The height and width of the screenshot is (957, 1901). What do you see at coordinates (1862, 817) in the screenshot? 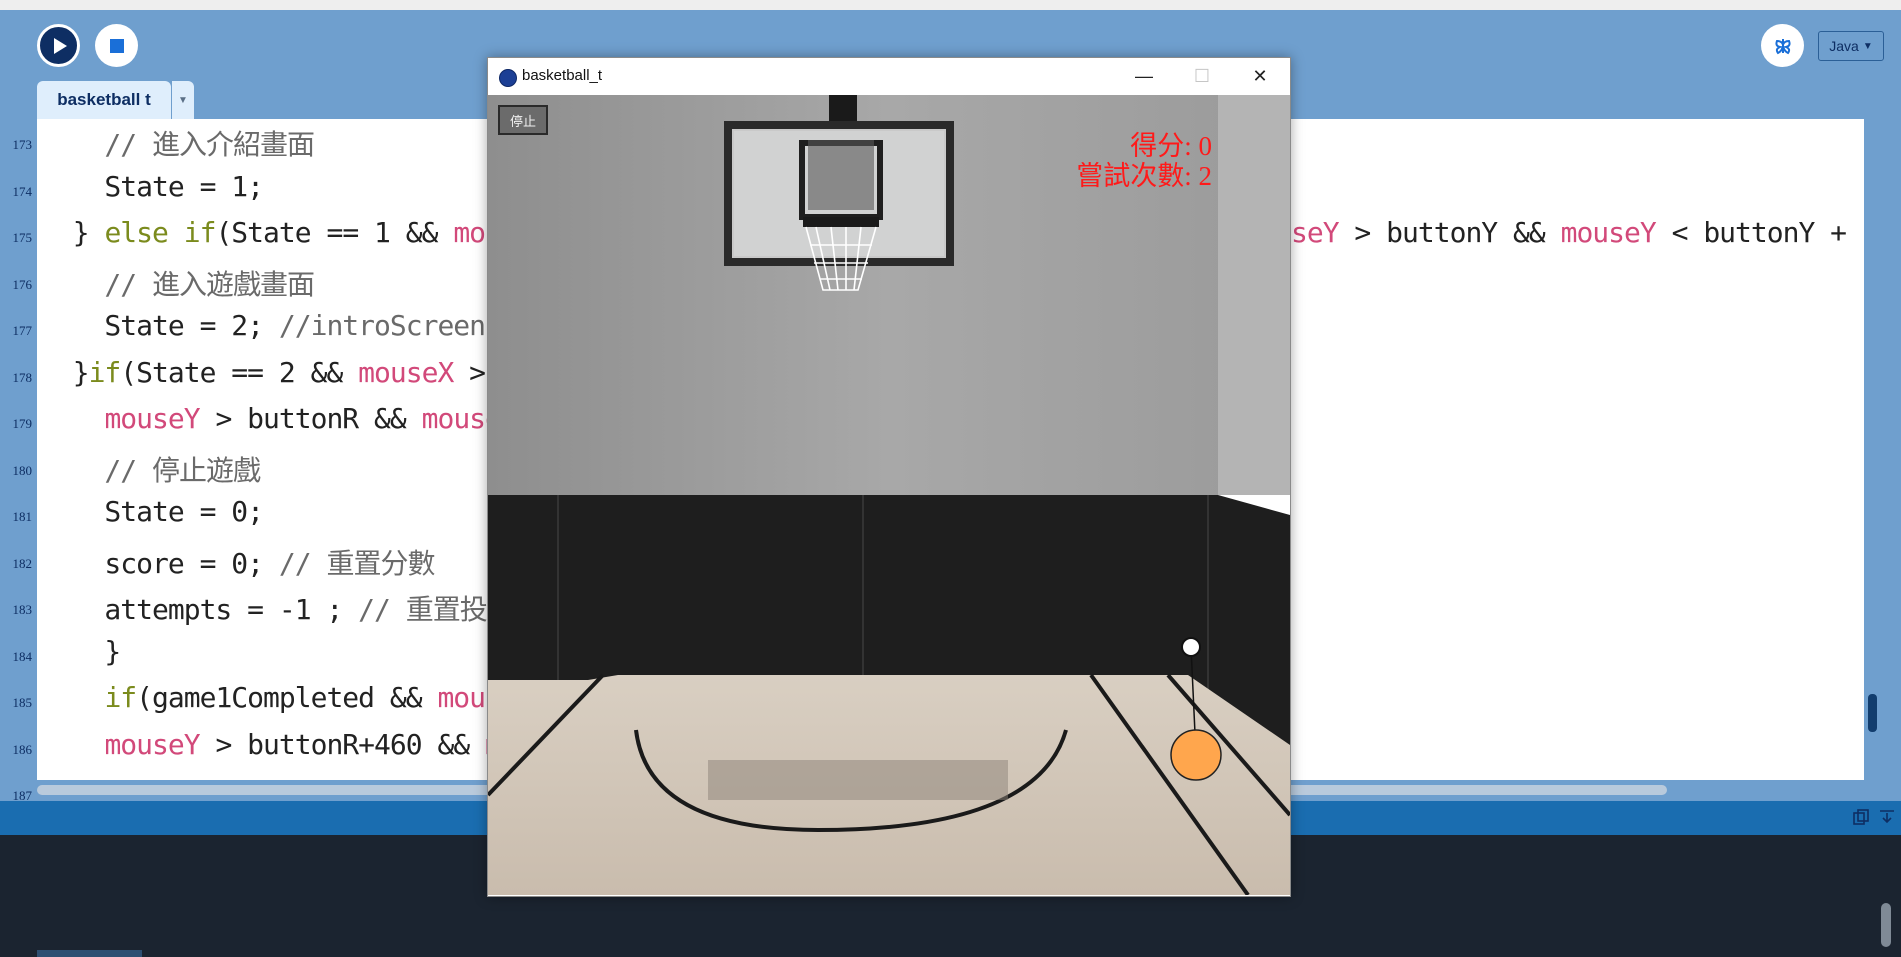
I see `copy-icon` at bounding box center [1862, 817].